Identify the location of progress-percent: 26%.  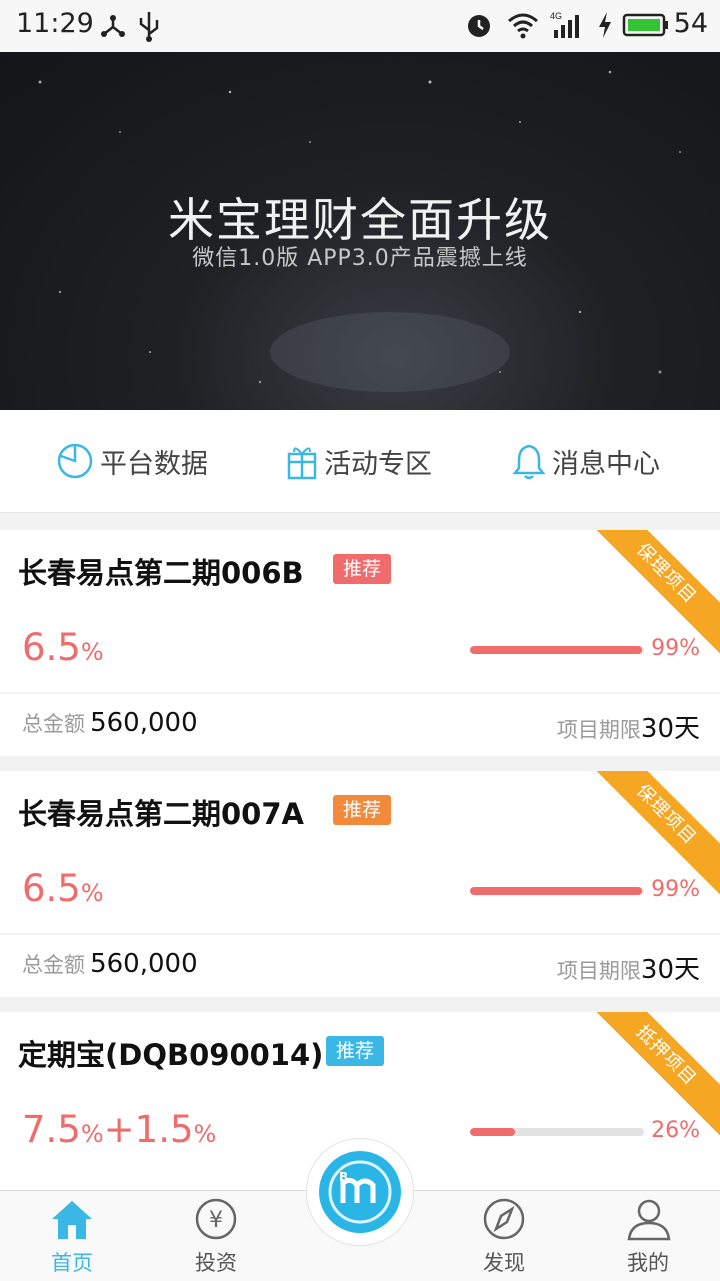
(675, 1130).